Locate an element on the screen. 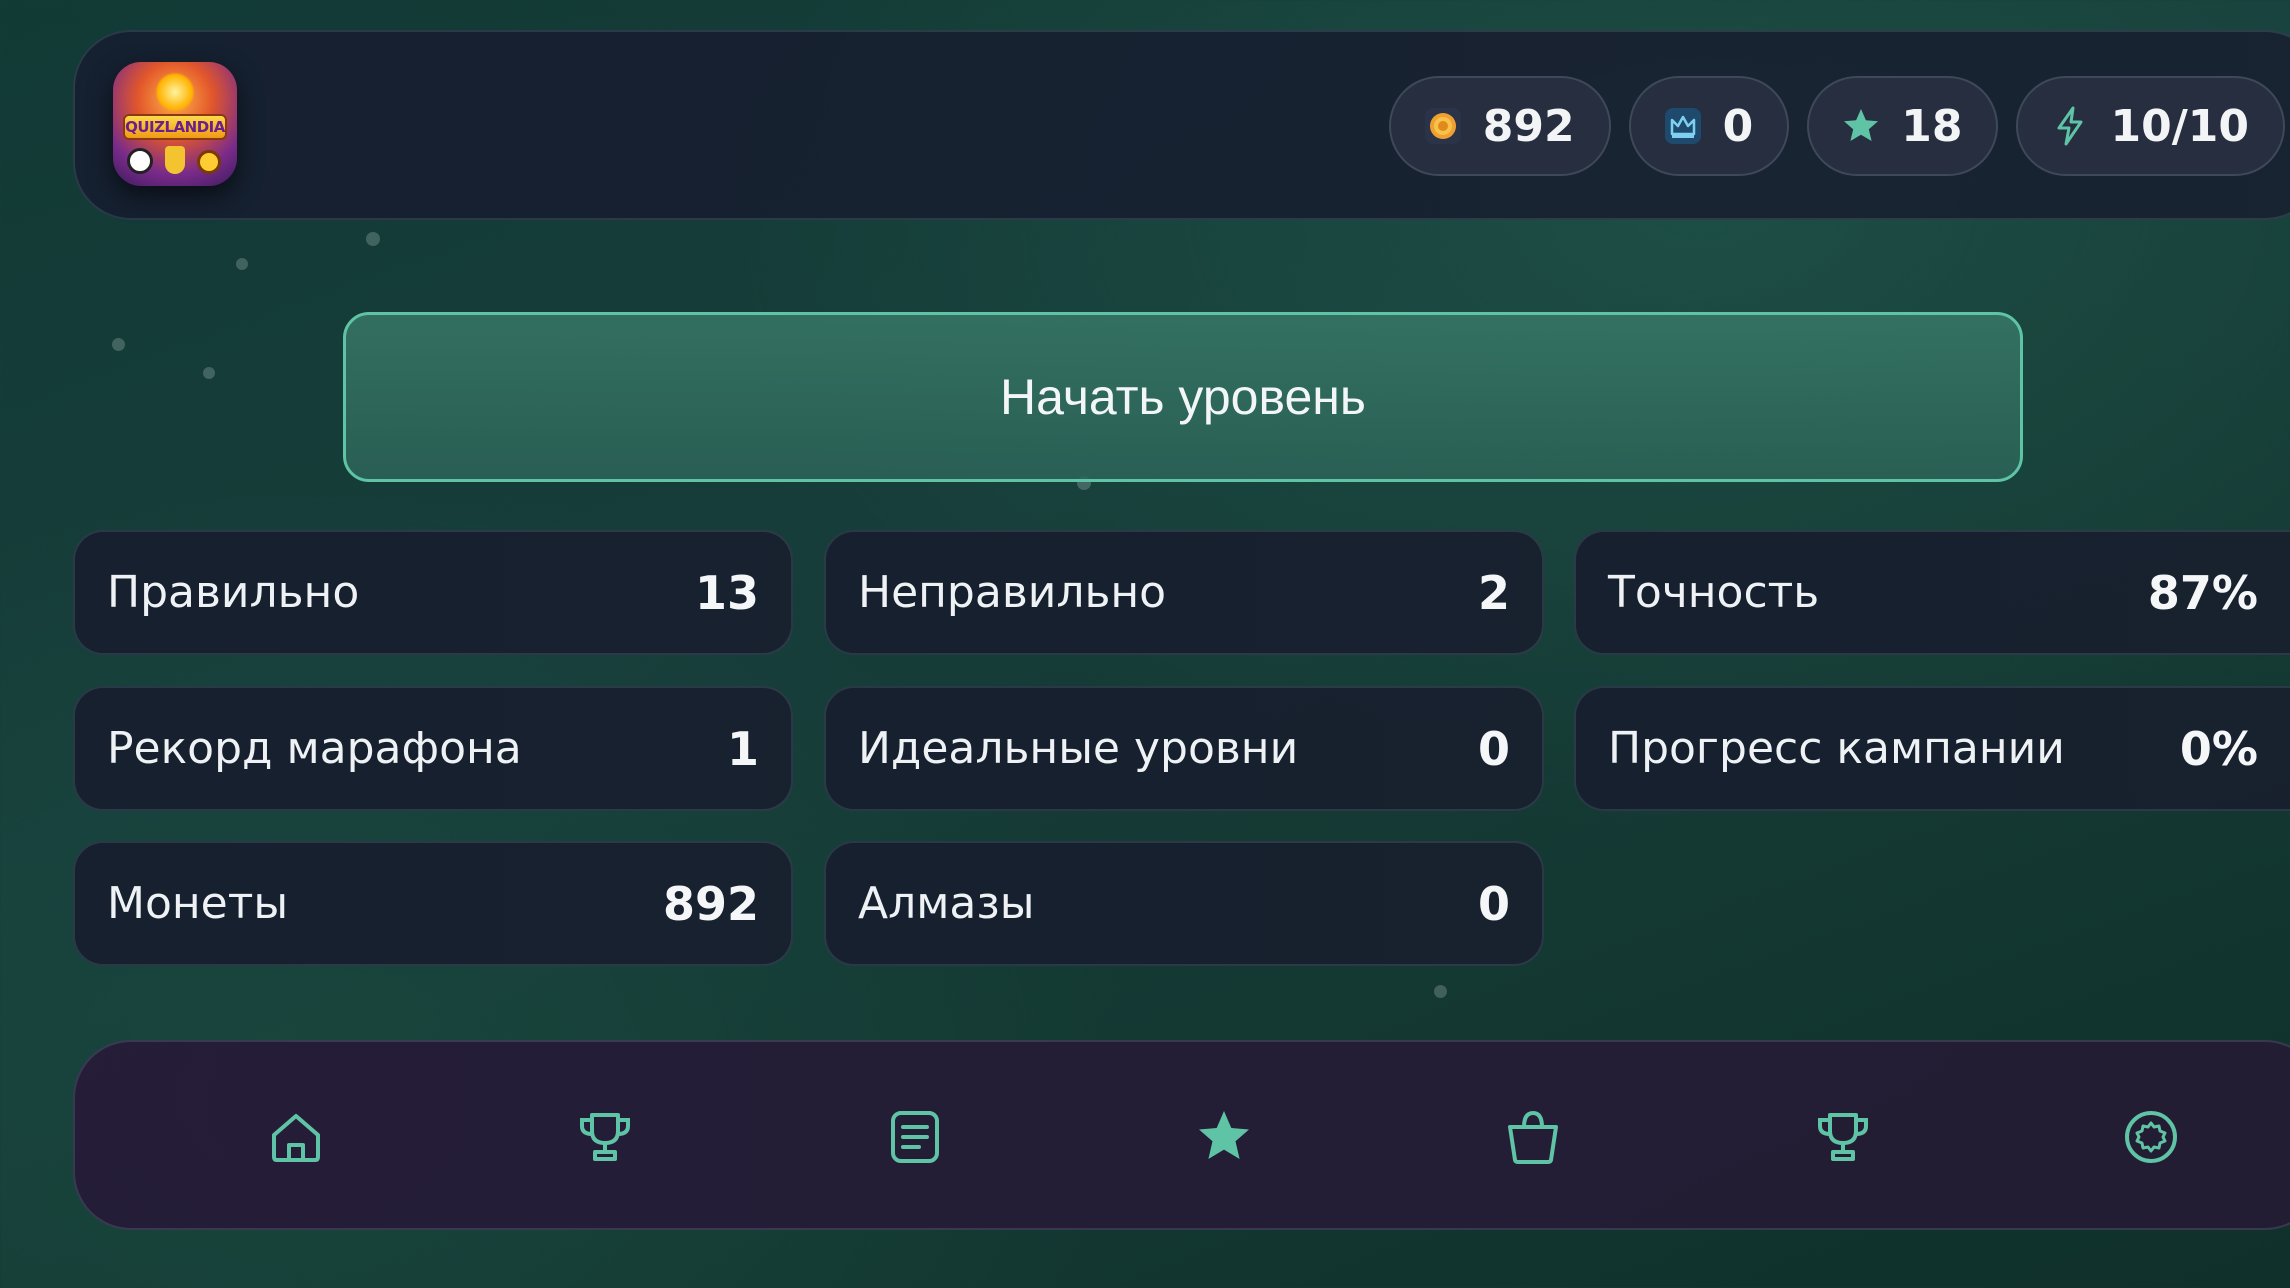  stat-value: 0% is located at coordinates (2218, 748).